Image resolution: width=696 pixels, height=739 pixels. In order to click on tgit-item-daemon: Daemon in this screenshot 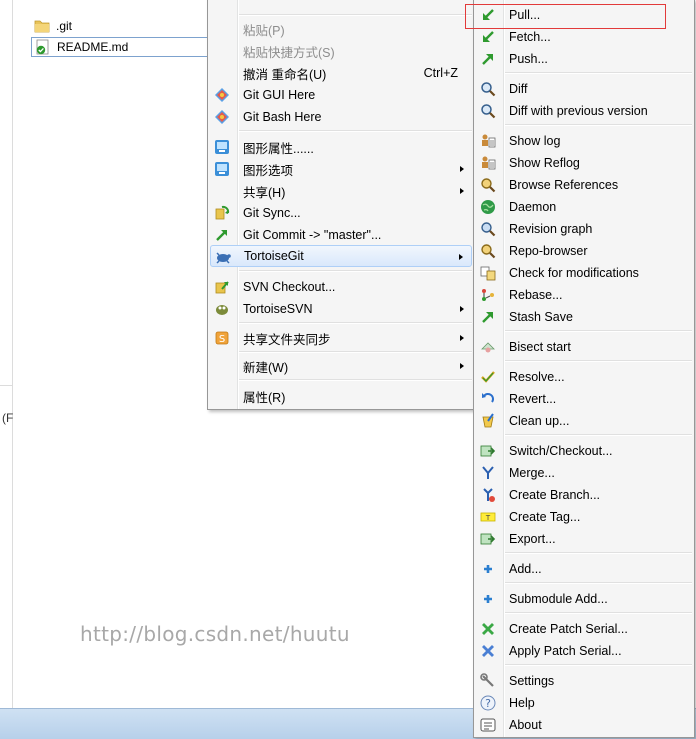, I will do `click(584, 207)`.